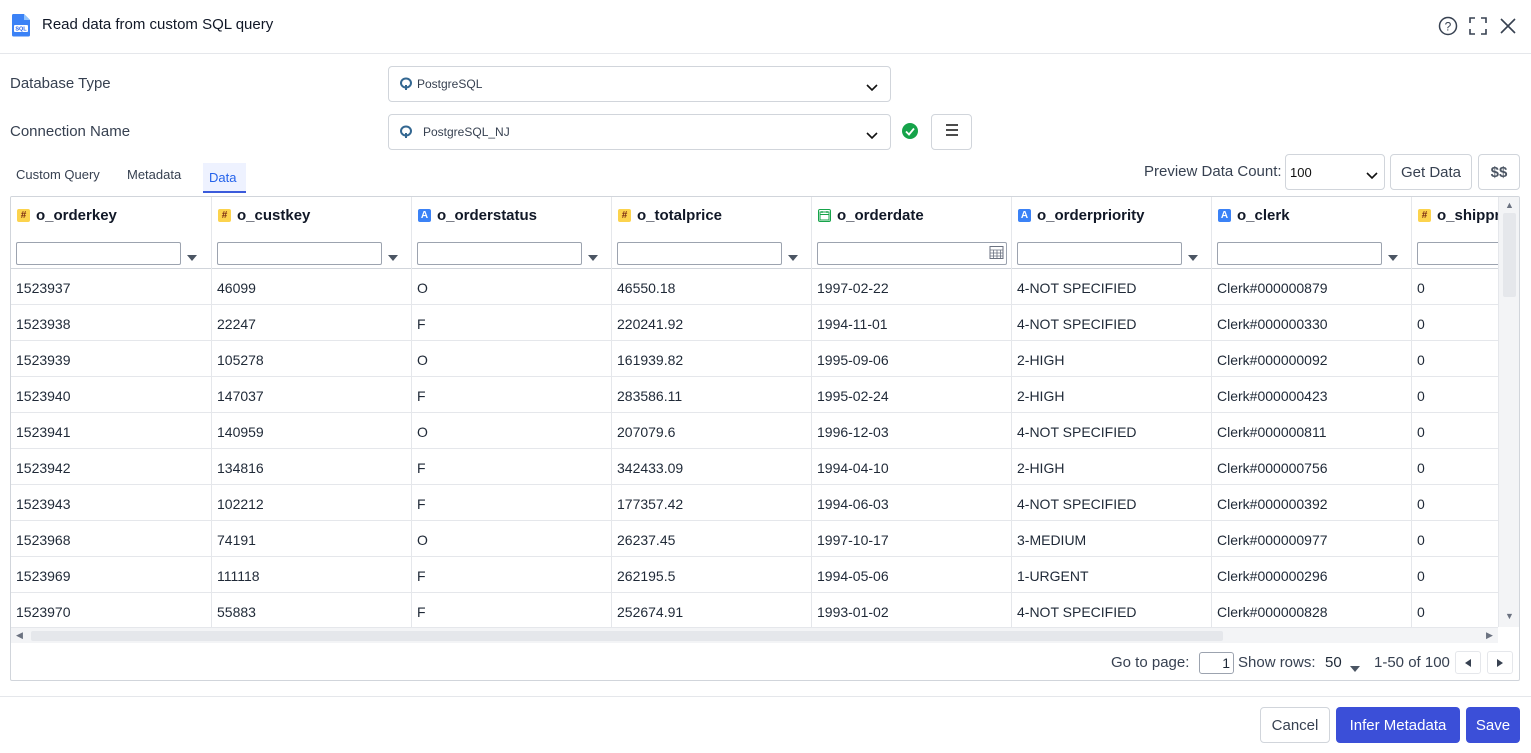 The width and height of the screenshot is (1531, 753). What do you see at coordinates (512, 233) in the screenshot?
I see `column-header: A o_orderstatus` at bounding box center [512, 233].